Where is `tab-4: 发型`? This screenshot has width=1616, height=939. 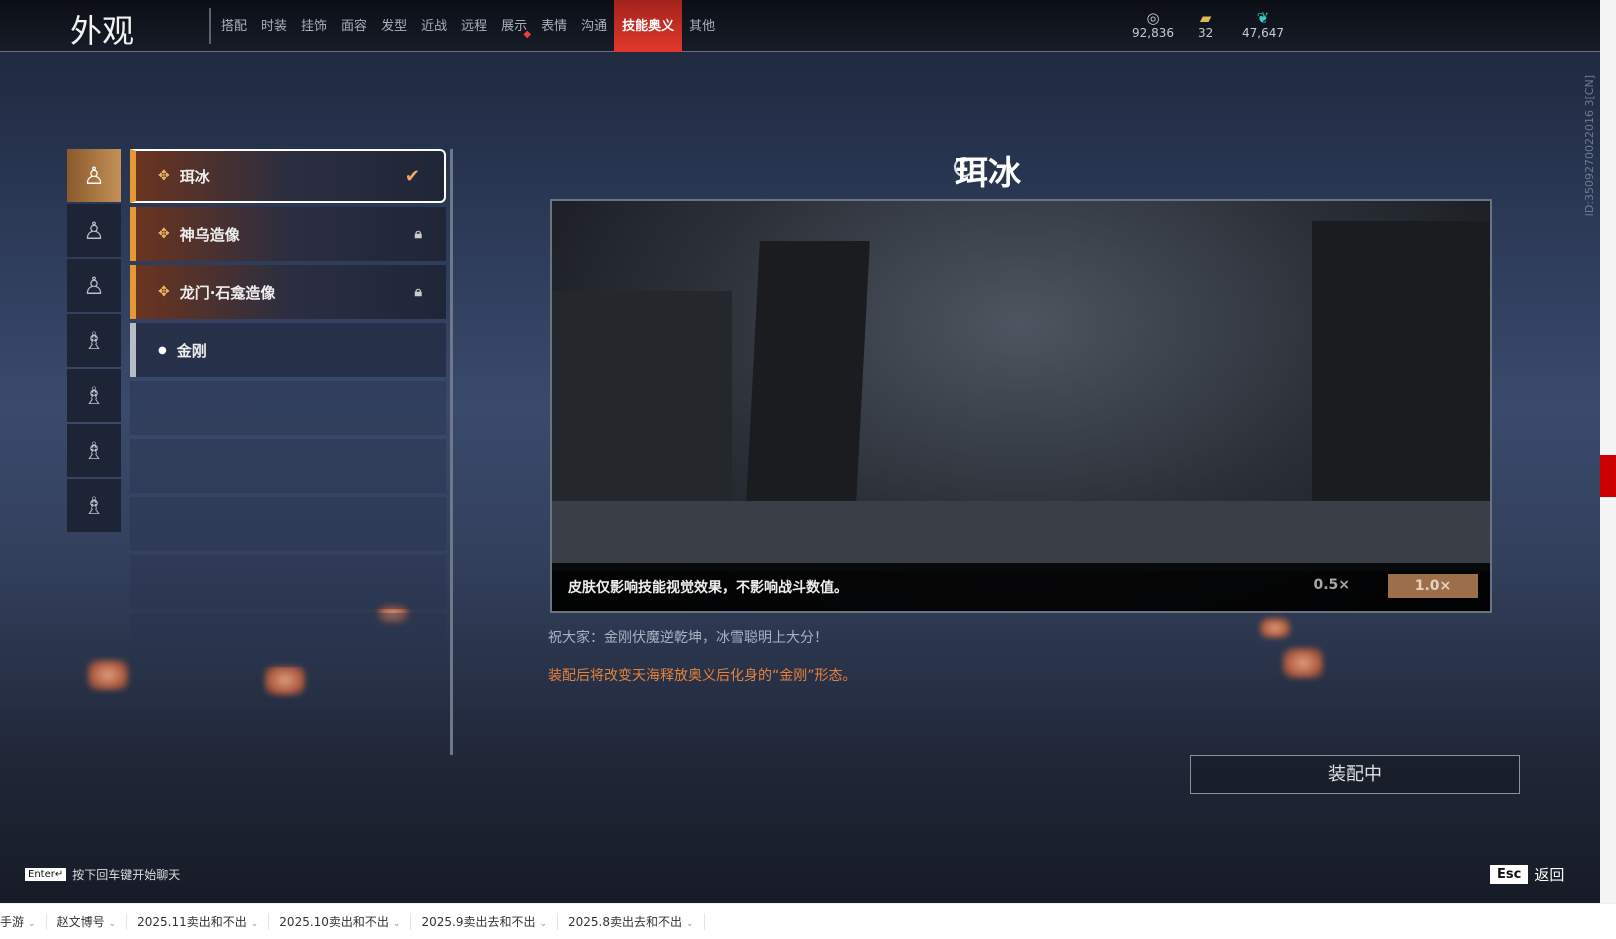 tab-4: 发型 is located at coordinates (394, 26).